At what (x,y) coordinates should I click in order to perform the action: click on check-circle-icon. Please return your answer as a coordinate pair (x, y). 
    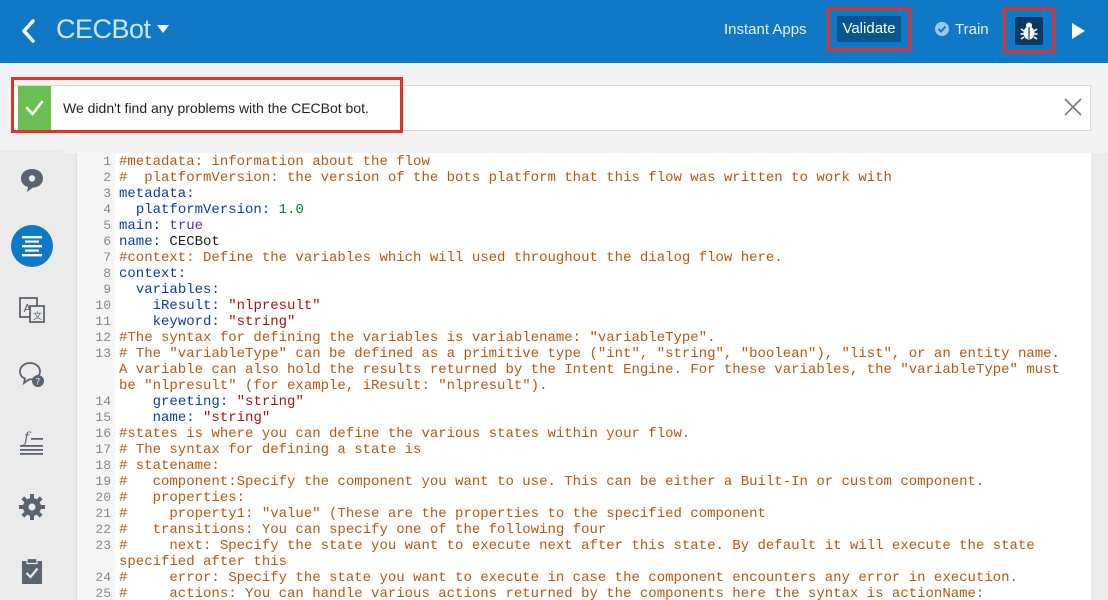
    Looking at the image, I should click on (942, 29).